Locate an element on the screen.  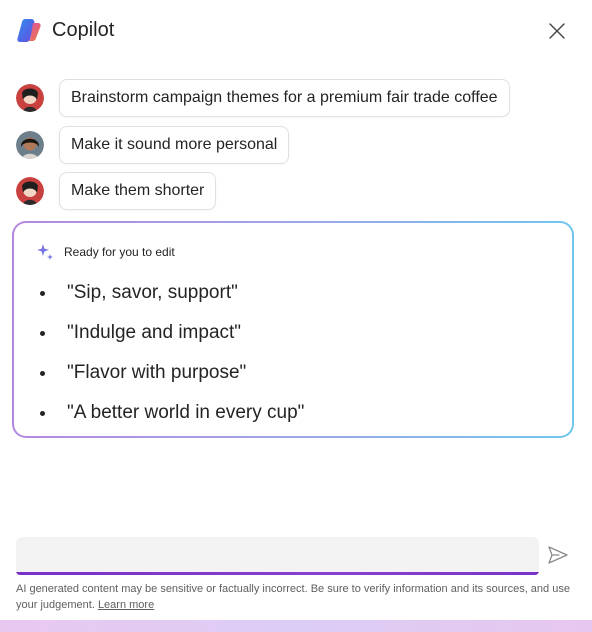
list-item: "A better world in every cup" is located at coordinates (159, 413).